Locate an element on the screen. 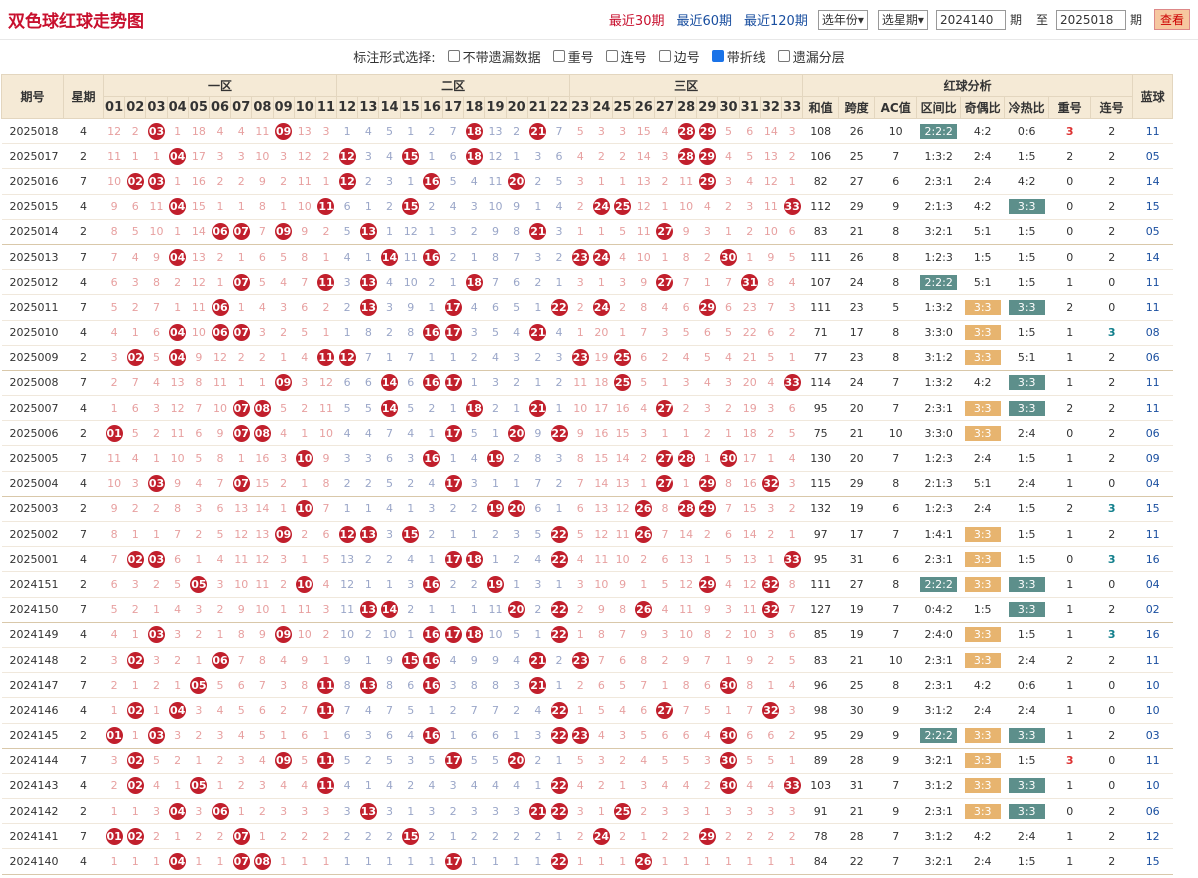 This screenshot has width=1198, height=878. period-cell: 2024140 is located at coordinates (32, 861).